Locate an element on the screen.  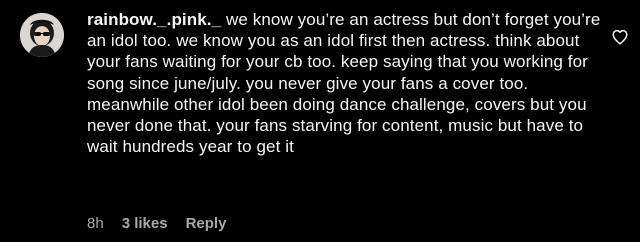
avatar-image is located at coordinates (42, 35).